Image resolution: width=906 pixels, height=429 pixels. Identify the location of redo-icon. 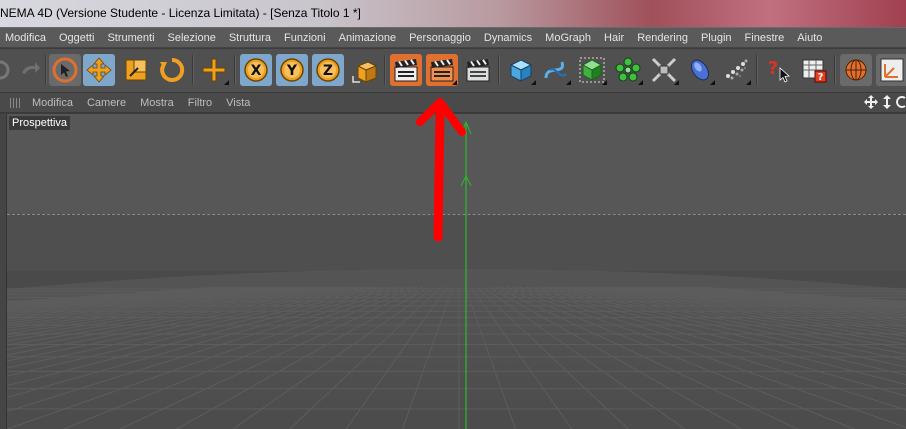
(31, 68).